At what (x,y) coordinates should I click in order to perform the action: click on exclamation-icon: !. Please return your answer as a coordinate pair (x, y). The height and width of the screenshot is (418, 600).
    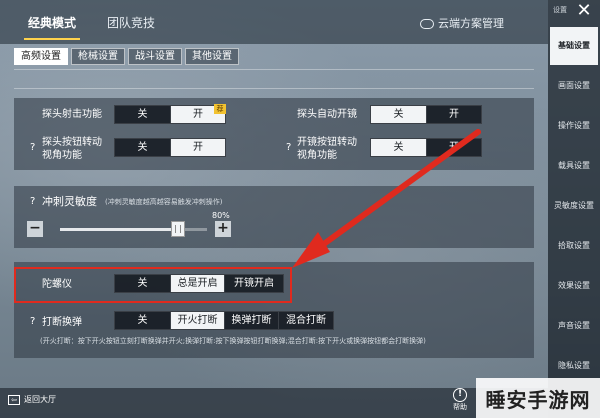
    Looking at the image, I should click on (460, 395).